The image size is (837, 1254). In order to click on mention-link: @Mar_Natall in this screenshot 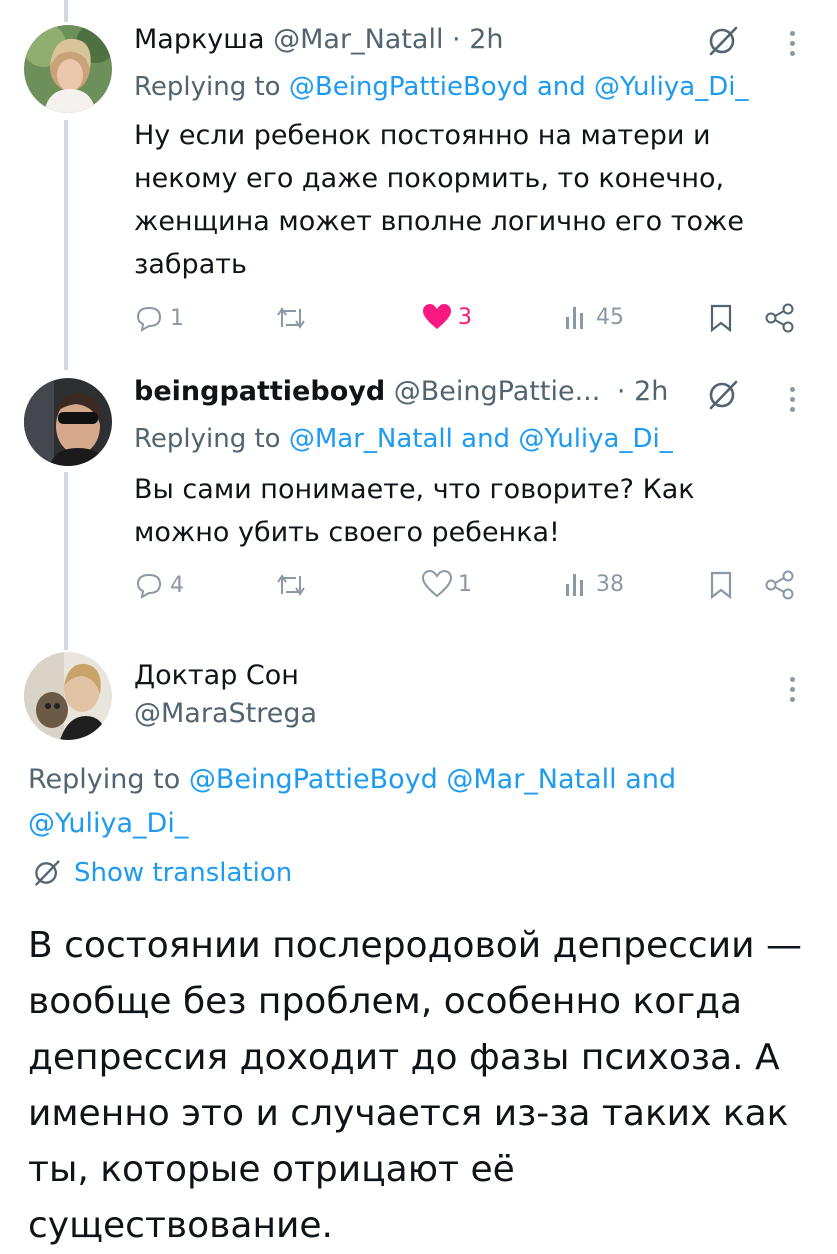, I will do `click(531, 779)`.